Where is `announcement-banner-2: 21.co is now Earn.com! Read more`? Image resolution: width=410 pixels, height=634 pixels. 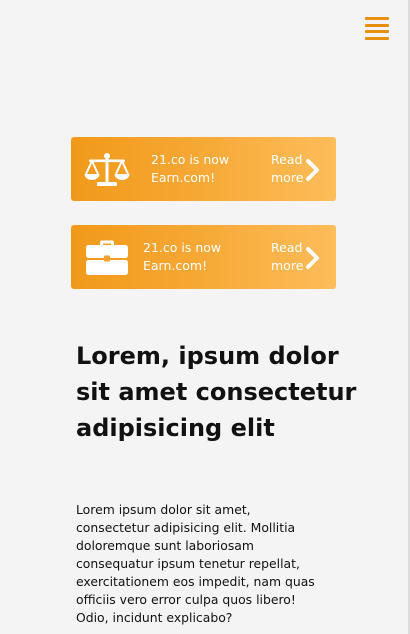
announcement-banner-2: 21.co is now Earn.com! Read more is located at coordinates (203, 257).